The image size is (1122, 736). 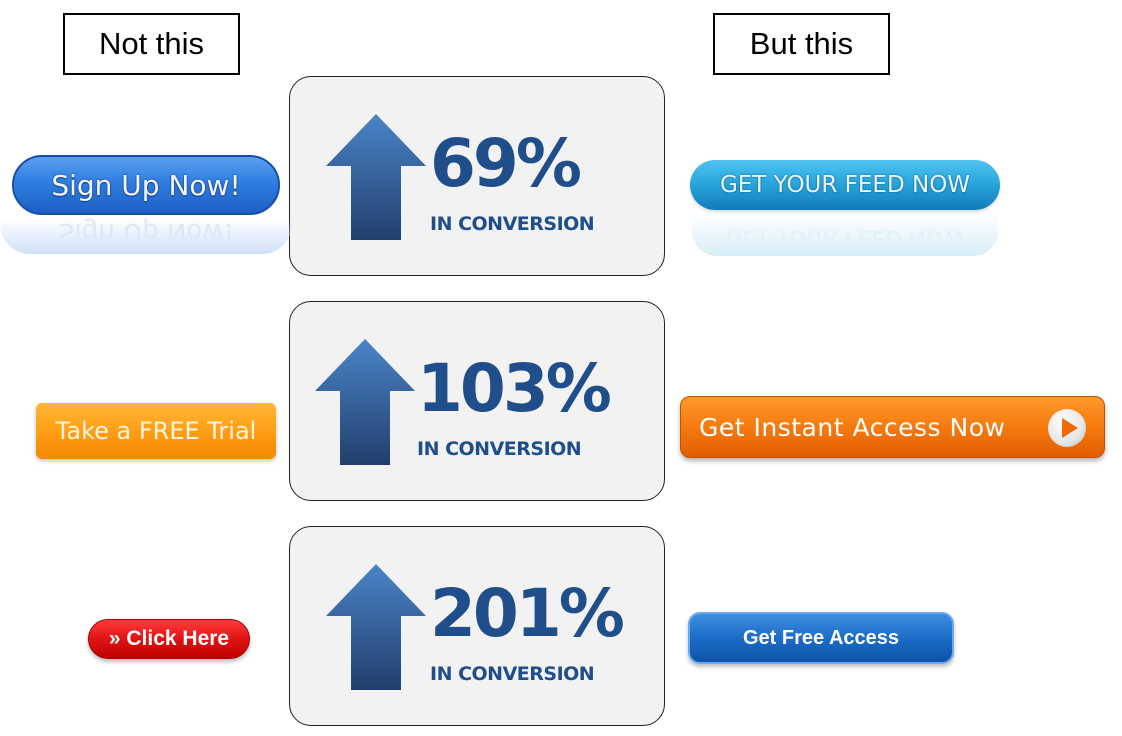 I want to click on get-your-feed-now-button: GET YOUR FEED NOW, so click(x=845, y=185).